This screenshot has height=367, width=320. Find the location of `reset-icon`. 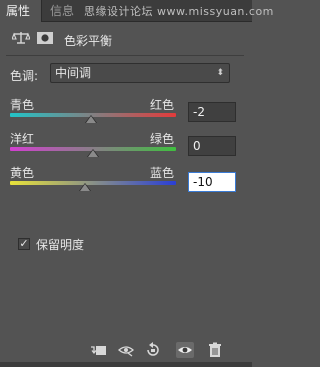

reset-icon is located at coordinates (153, 350).